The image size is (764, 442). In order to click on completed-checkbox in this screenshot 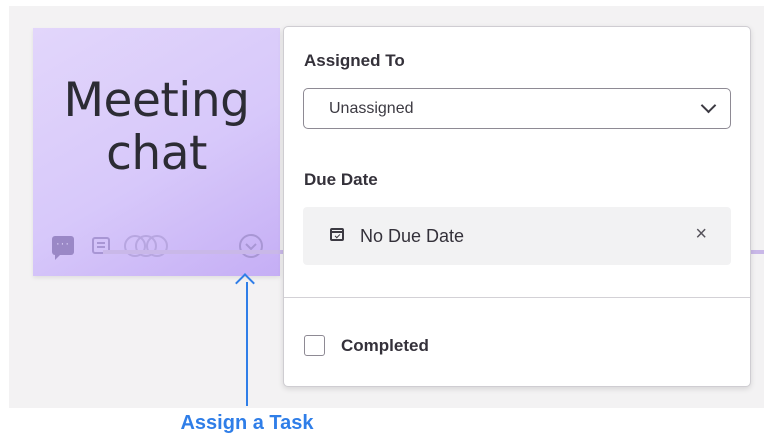, I will do `click(314, 345)`.